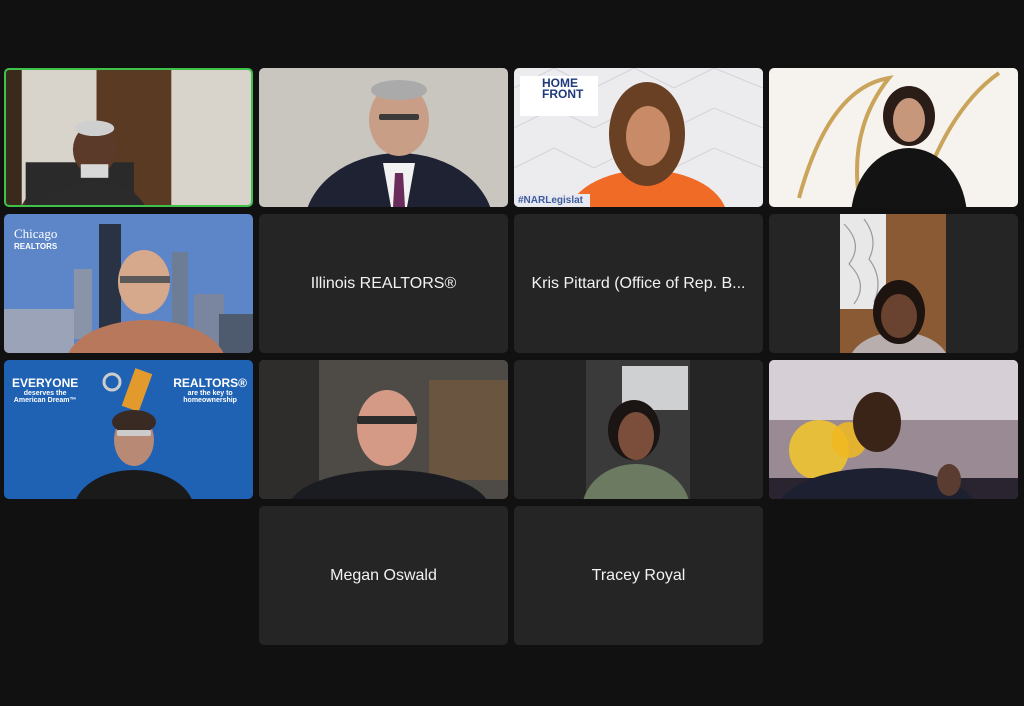 The width and height of the screenshot is (1024, 706). I want to click on participant-name: Tracey Royal, so click(638, 575).